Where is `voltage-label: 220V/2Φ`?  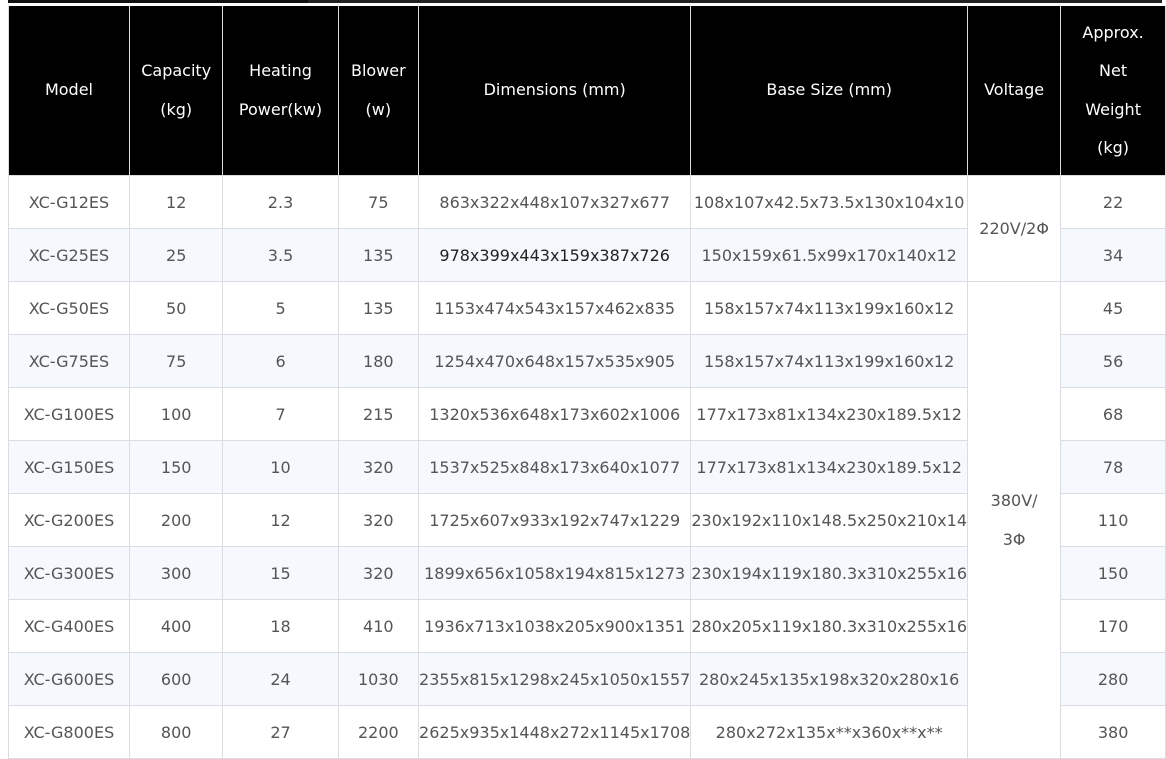
voltage-label: 220V/2Φ is located at coordinates (1014, 228).